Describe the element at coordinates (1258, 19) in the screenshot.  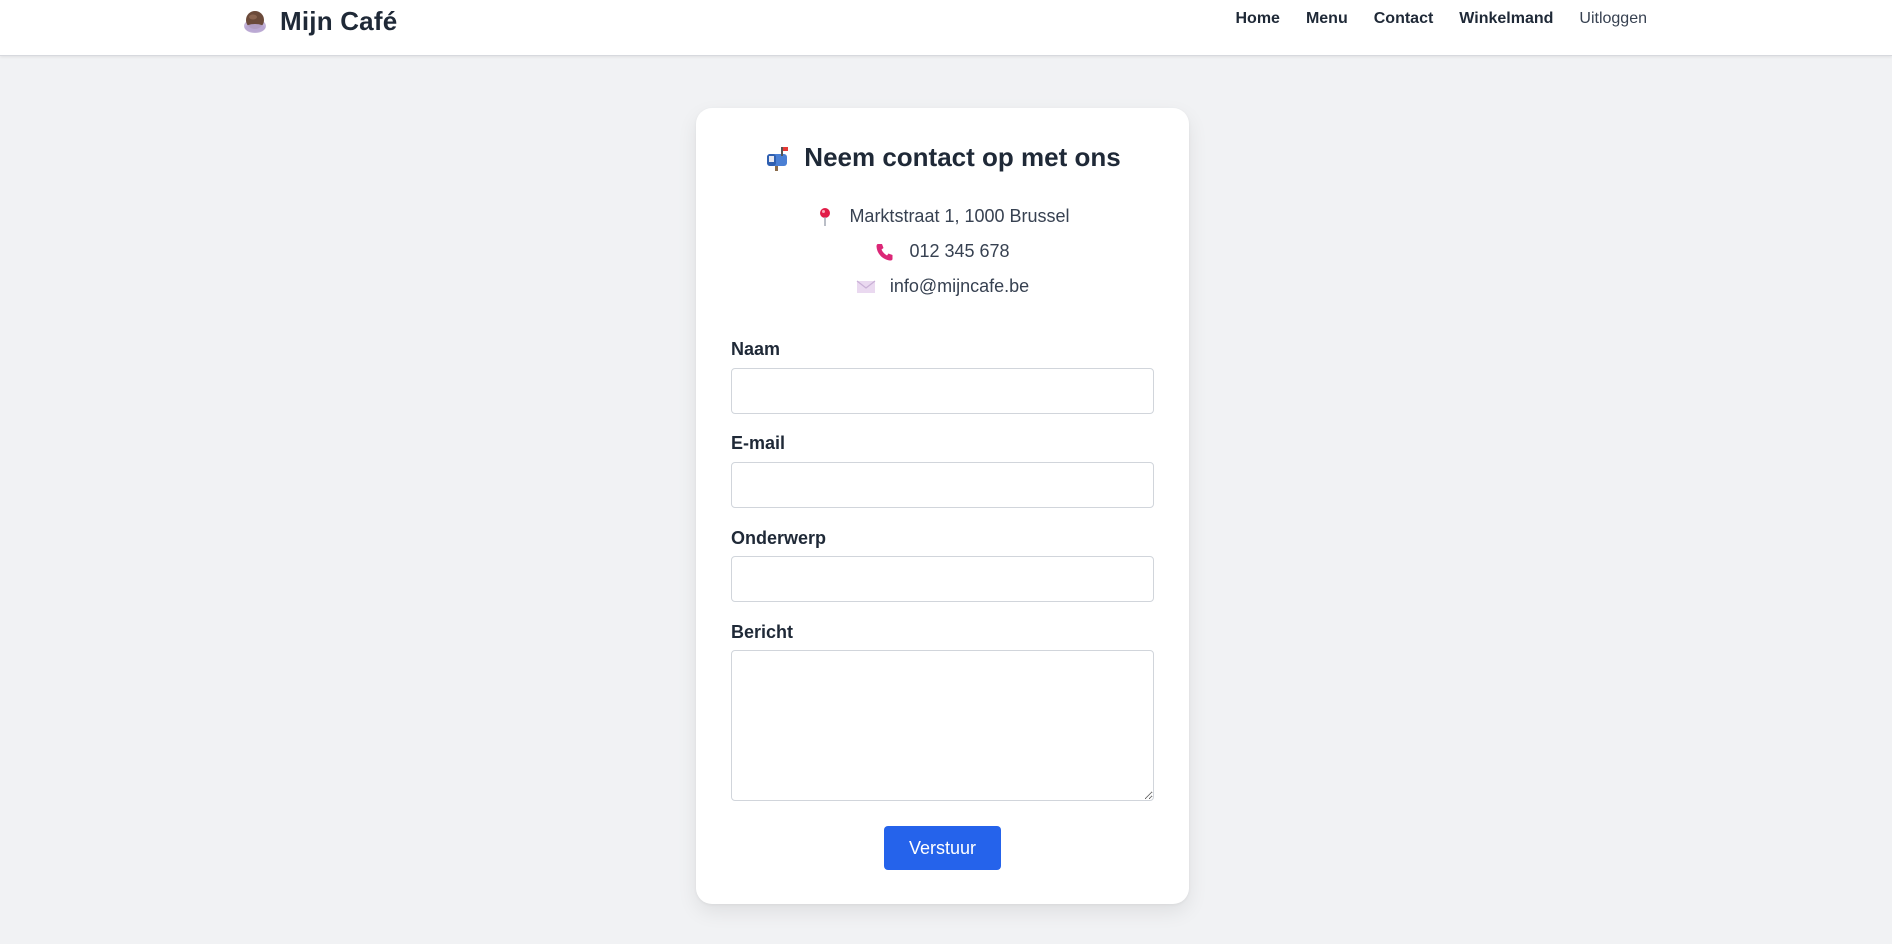
I see `nav-home: Home` at that location.